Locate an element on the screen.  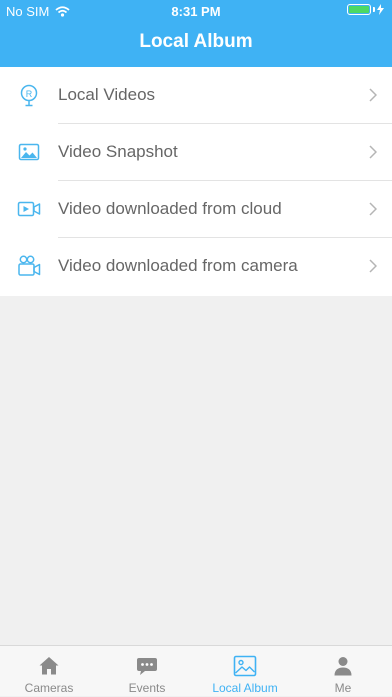
status-time: 8:31 PM is located at coordinates (196, 11).